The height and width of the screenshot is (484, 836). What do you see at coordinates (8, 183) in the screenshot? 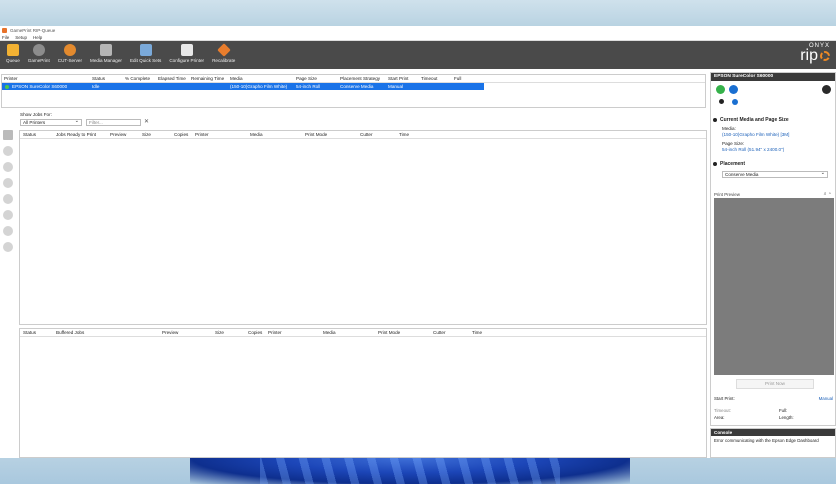
I see `hold-icon` at bounding box center [8, 183].